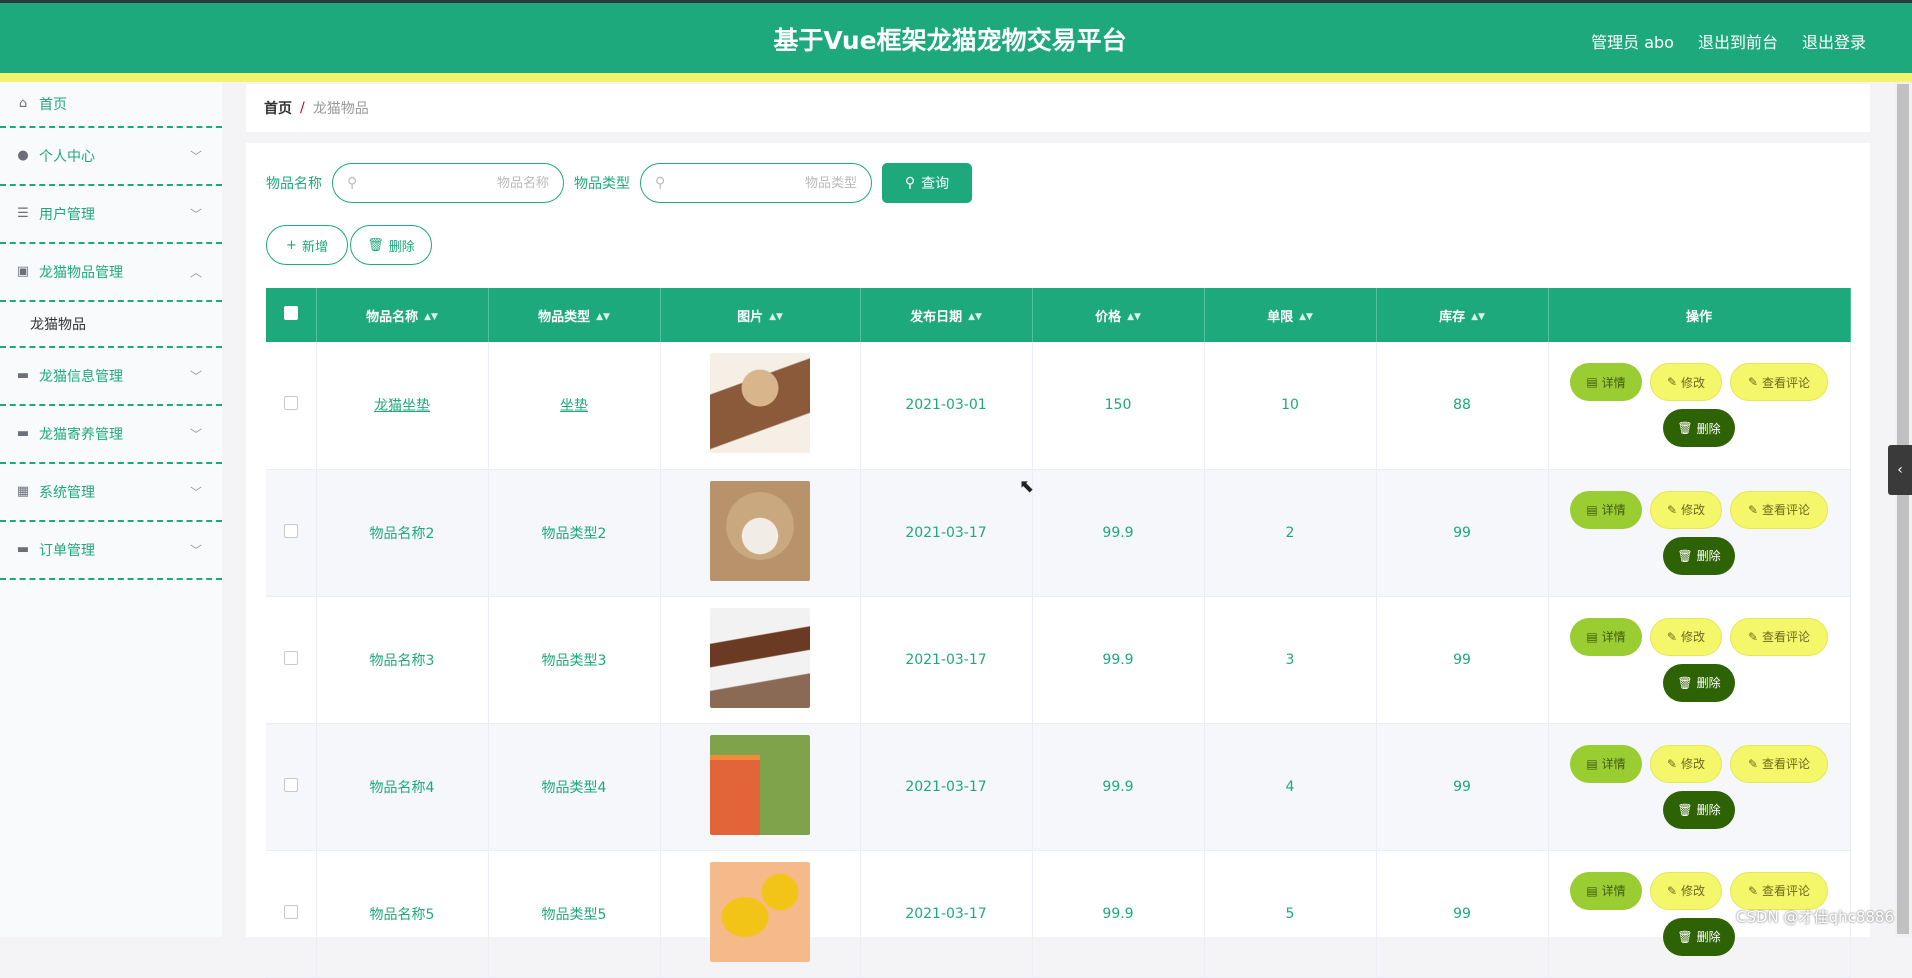 Image resolution: width=1912 pixels, height=978 pixels. What do you see at coordinates (1834, 41) in the screenshot?
I see `logout-link: 退出登录` at bounding box center [1834, 41].